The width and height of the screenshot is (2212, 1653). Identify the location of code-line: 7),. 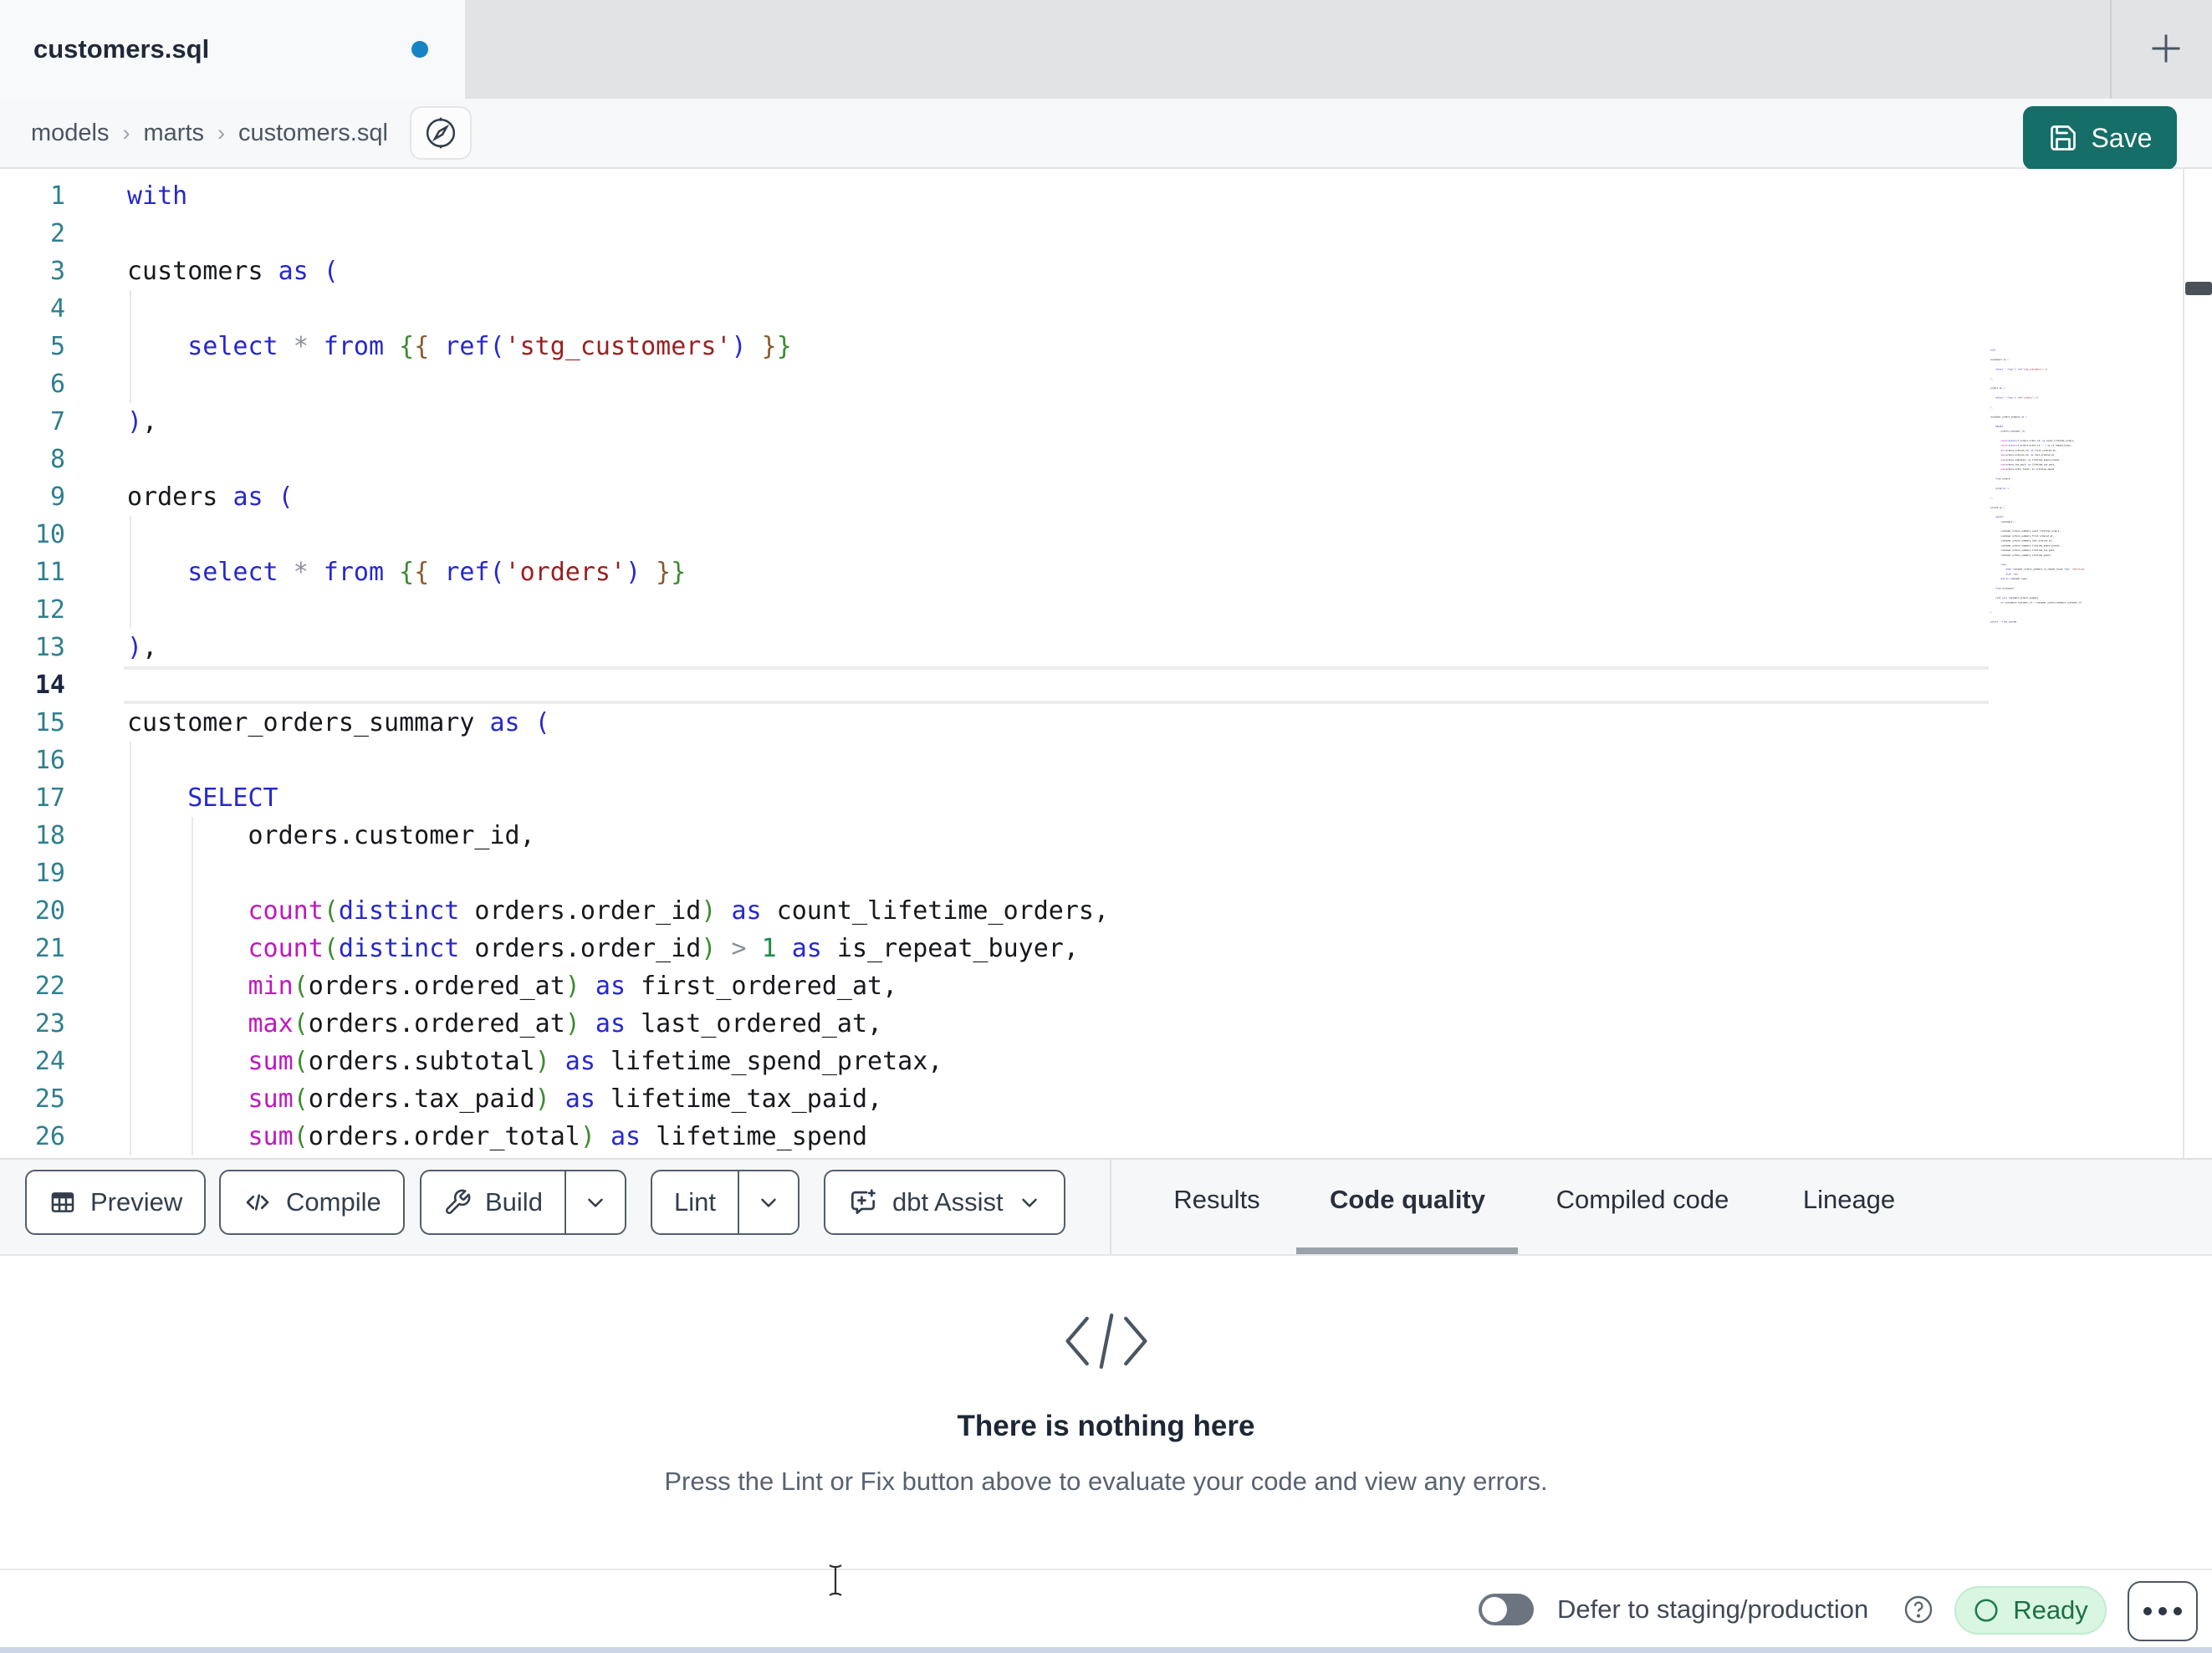
(995, 422).